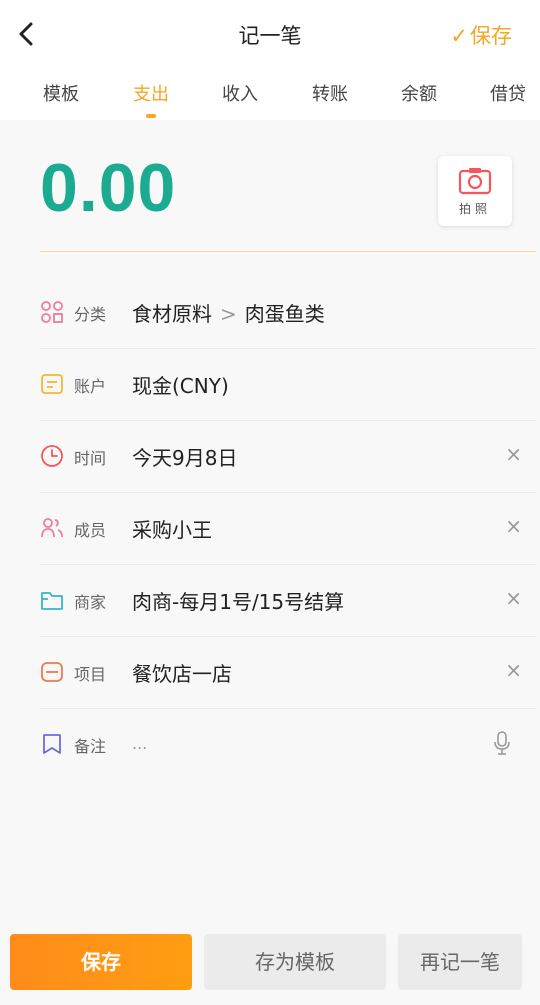  What do you see at coordinates (270, 94) in the screenshot?
I see `type-tabs: 模板 支出 收入 转账 余额 借贷` at bounding box center [270, 94].